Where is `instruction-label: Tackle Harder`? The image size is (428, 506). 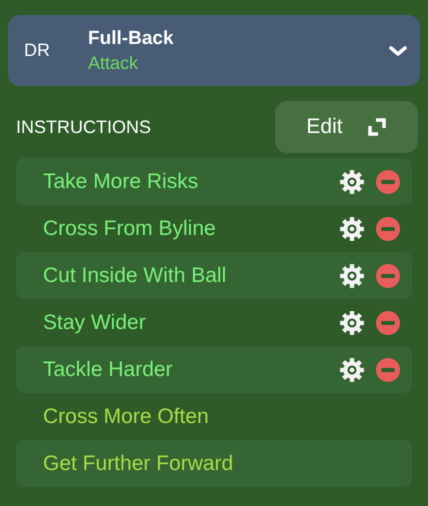 instruction-label: Tackle Harder is located at coordinates (108, 369).